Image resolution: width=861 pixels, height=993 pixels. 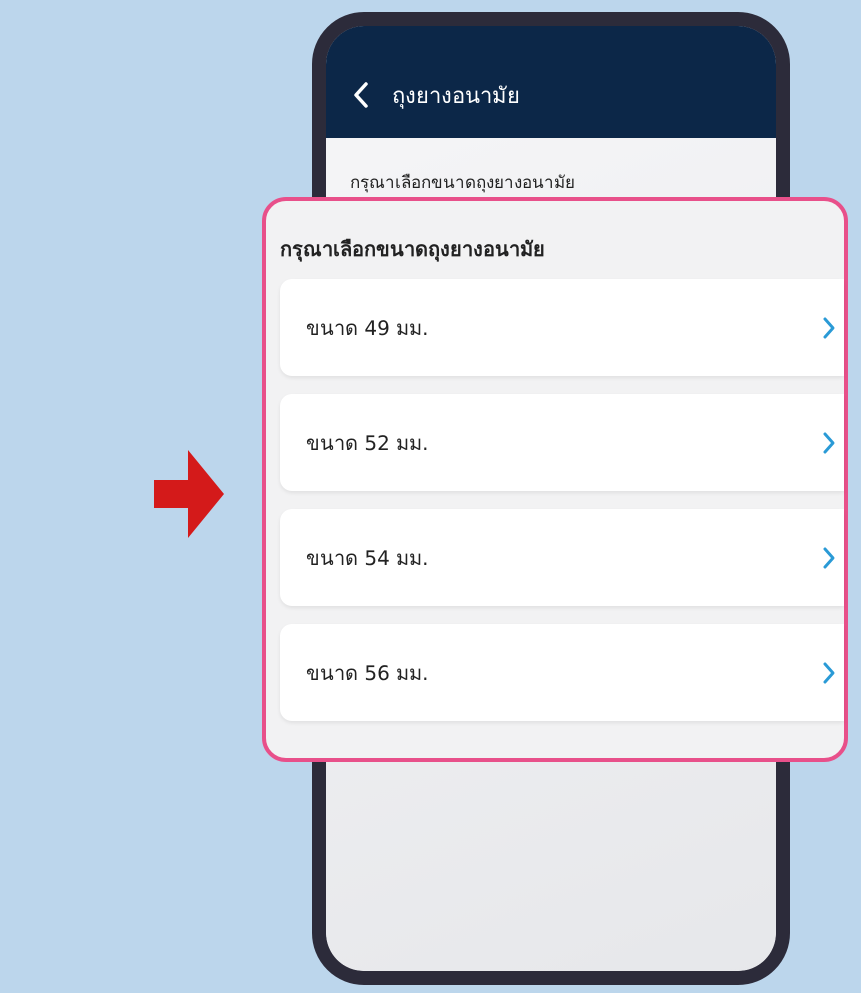 What do you see at coordinates (562, 557) in the screenshot?
I see `size-option: ขนาด 54 มม.` at bounding box center [562, 557].